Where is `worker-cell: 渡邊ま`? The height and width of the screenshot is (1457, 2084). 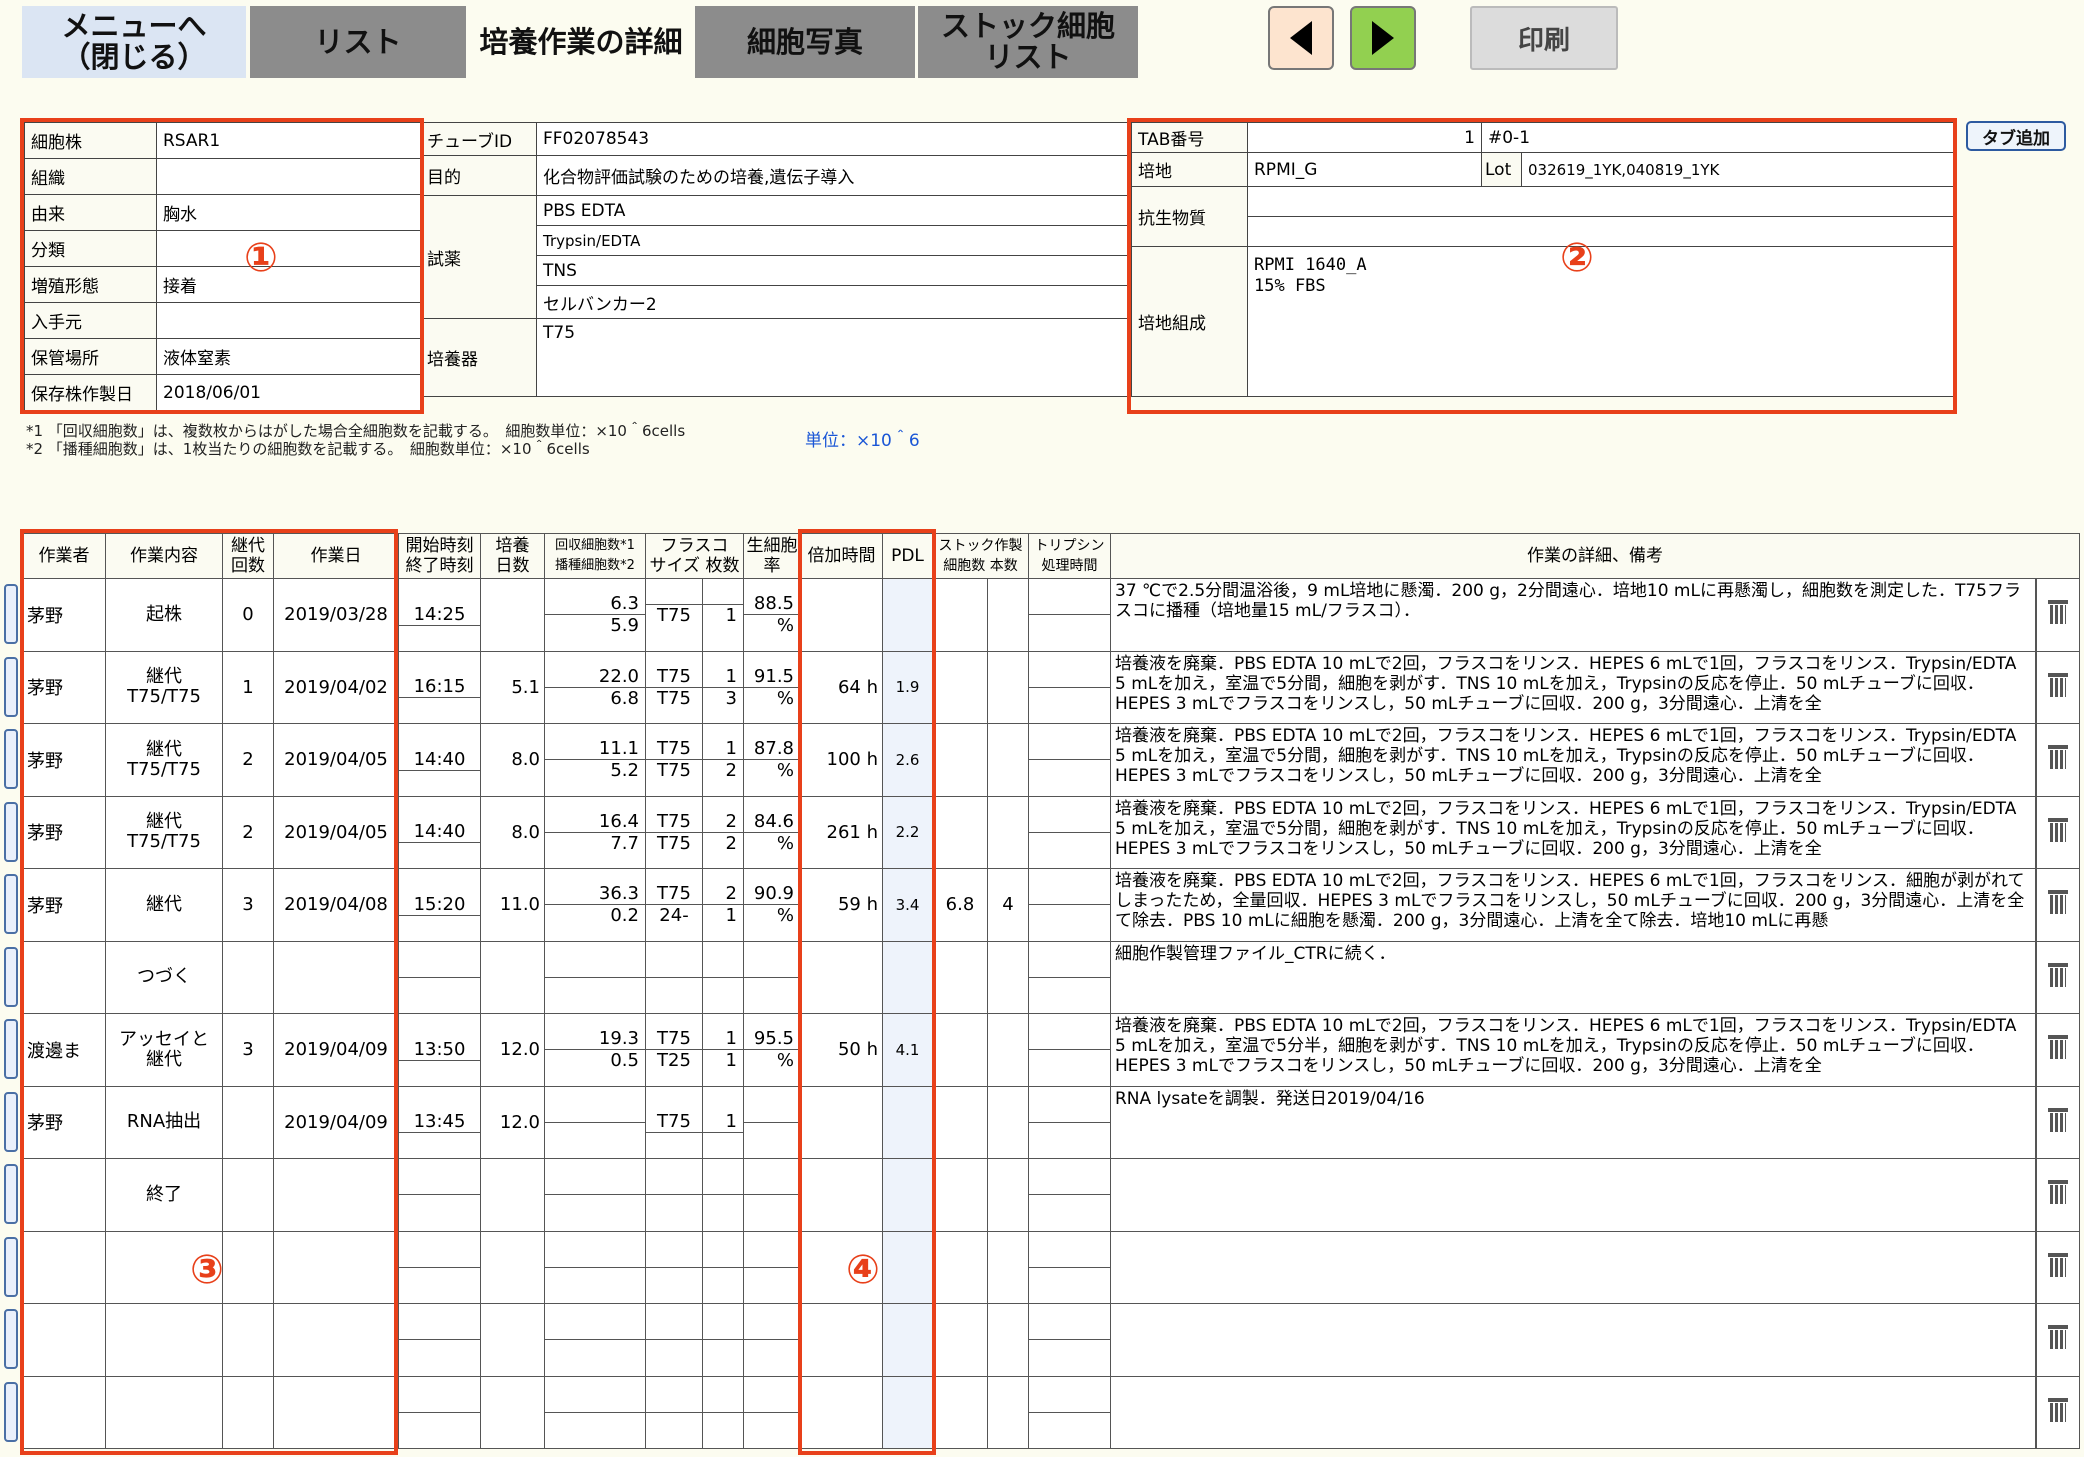
worker-cell: 渡邊ま is located at coordinates (64, 1050).